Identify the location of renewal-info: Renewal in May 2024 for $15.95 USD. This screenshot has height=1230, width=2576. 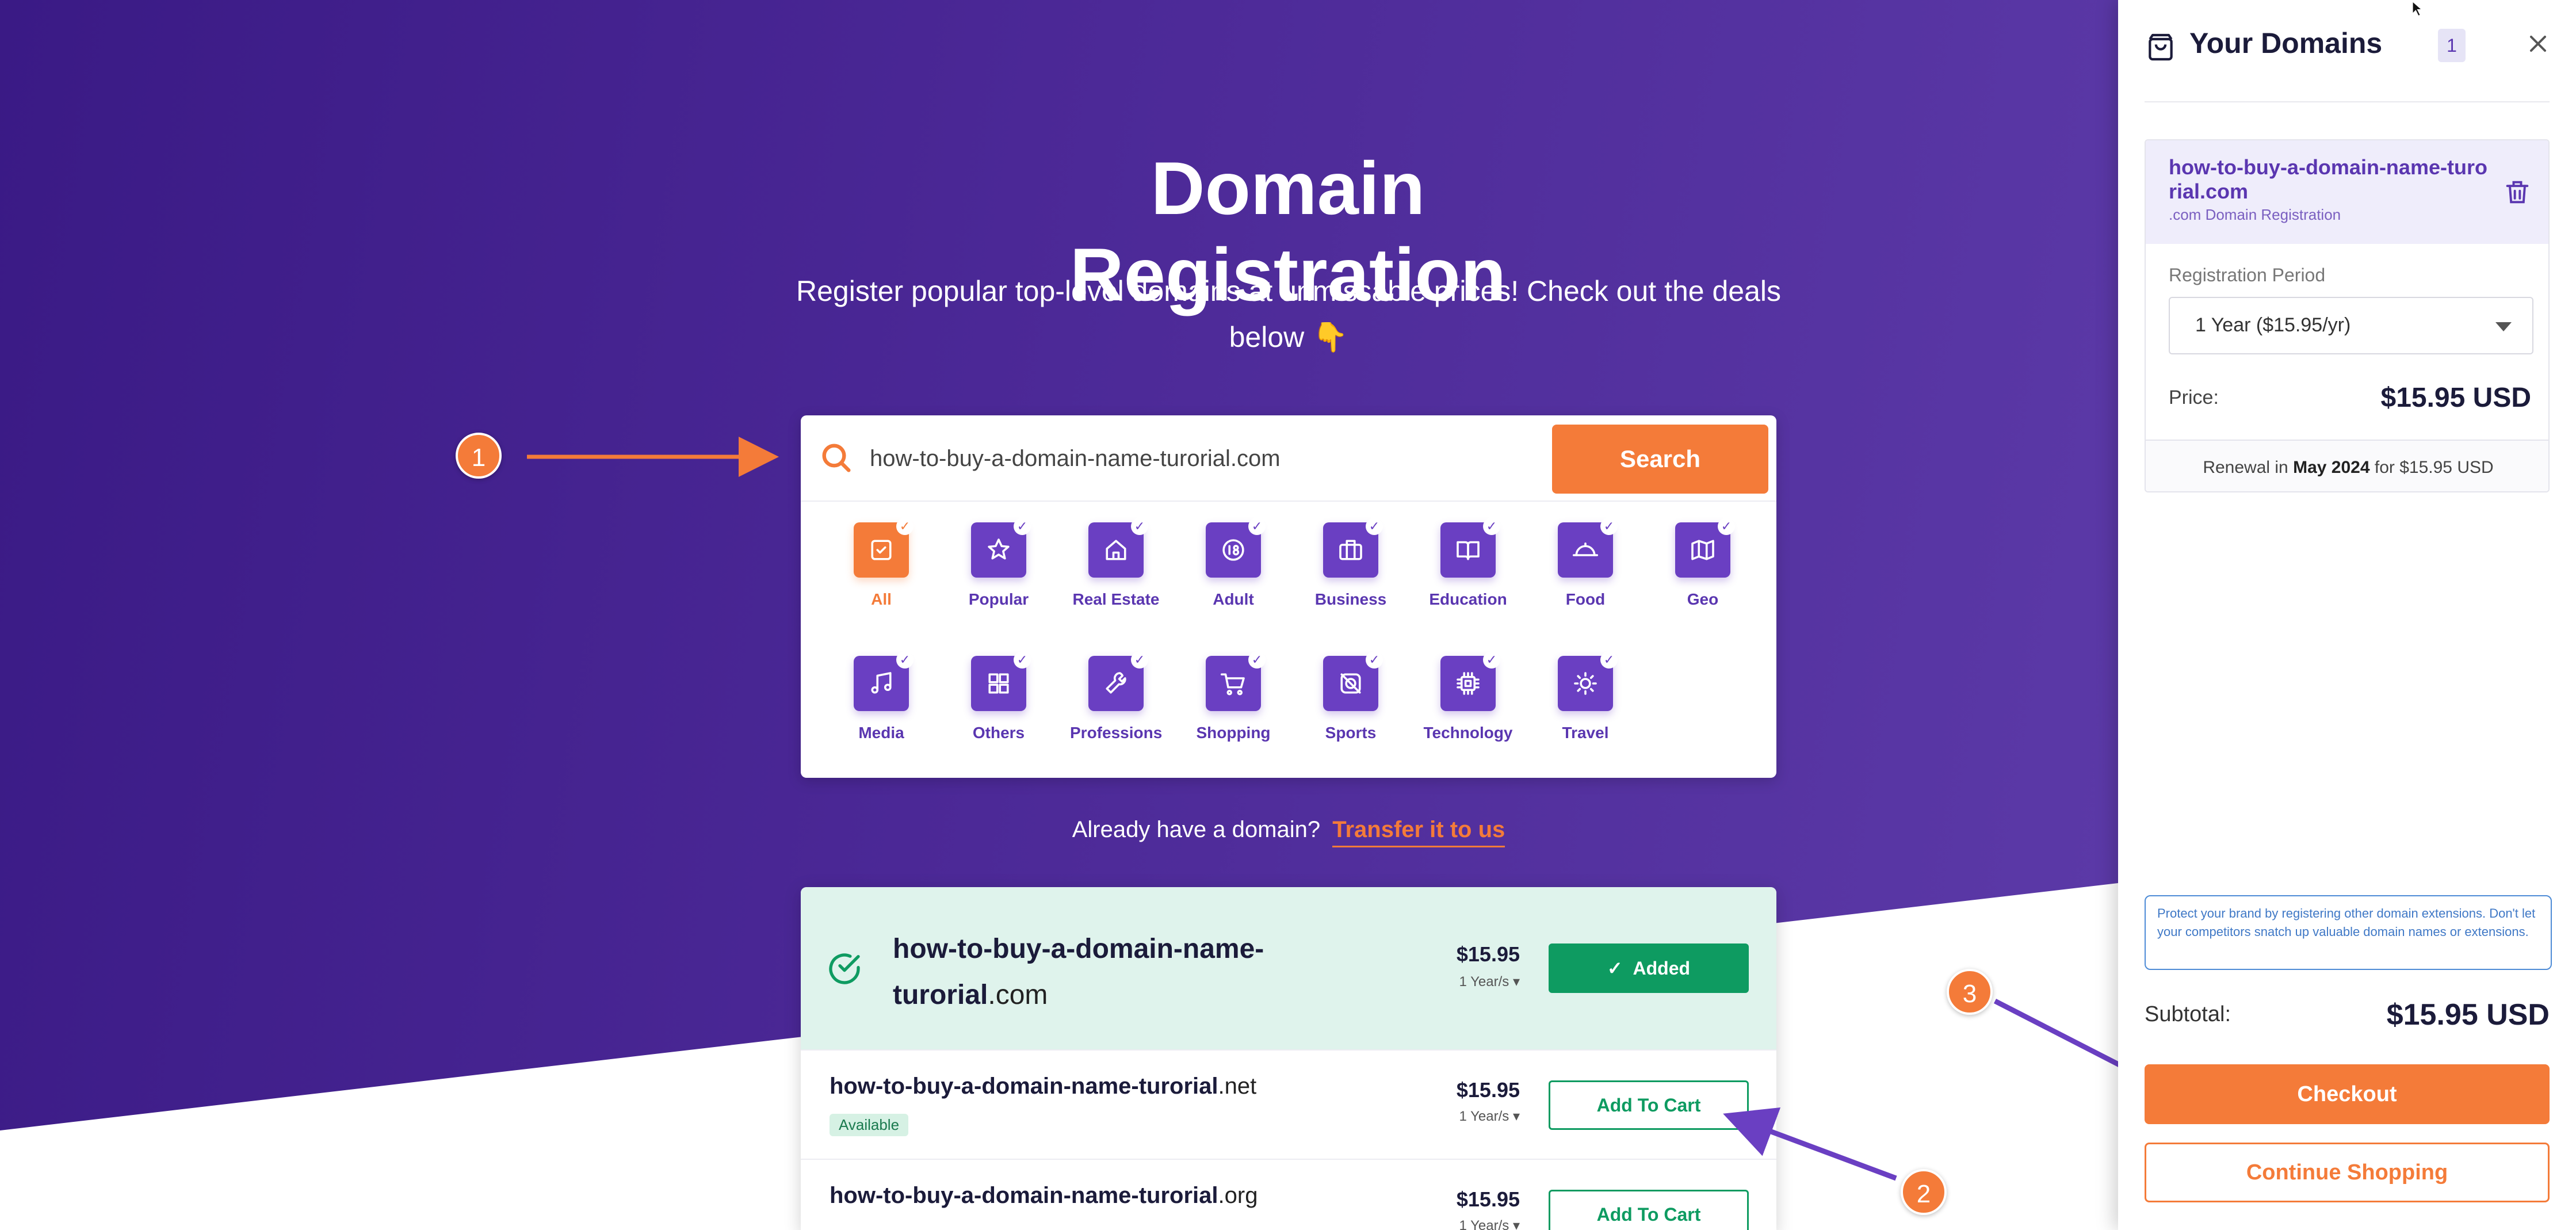
(2347, 465).